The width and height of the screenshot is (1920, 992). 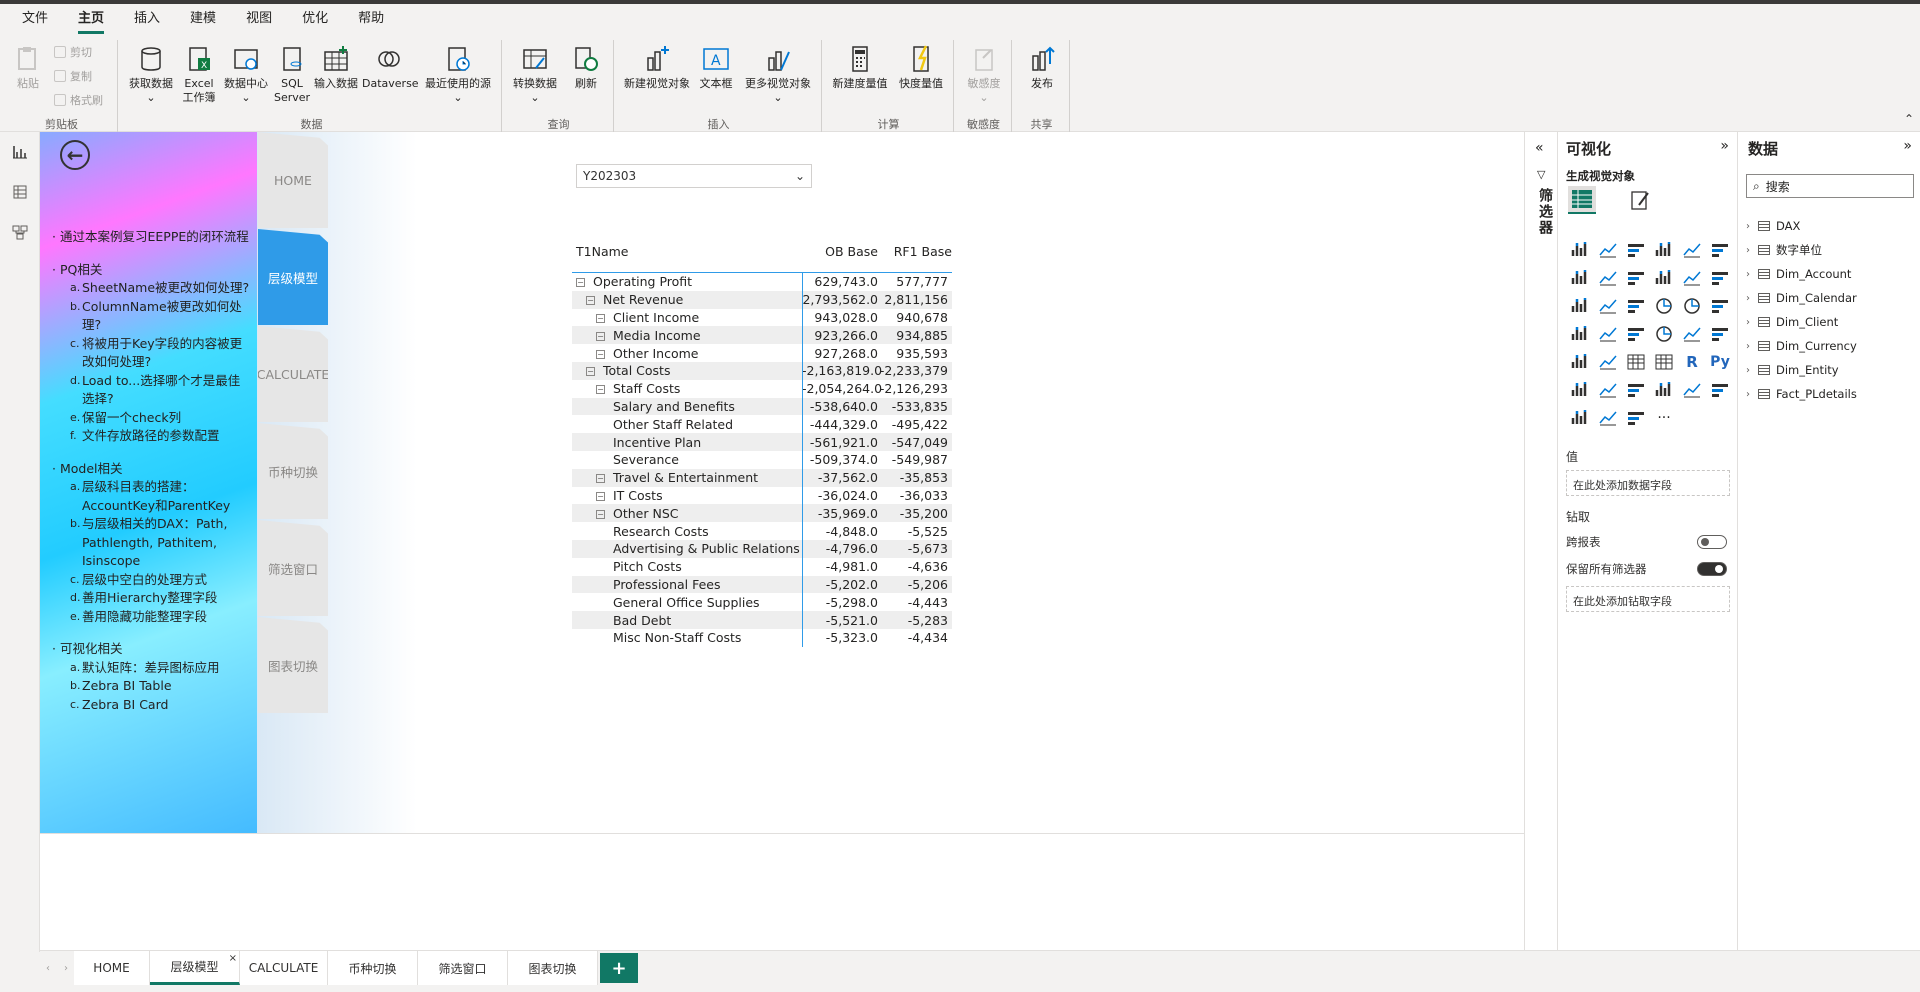 I want to click on treemap-icon, so click(x=1720, y=306).